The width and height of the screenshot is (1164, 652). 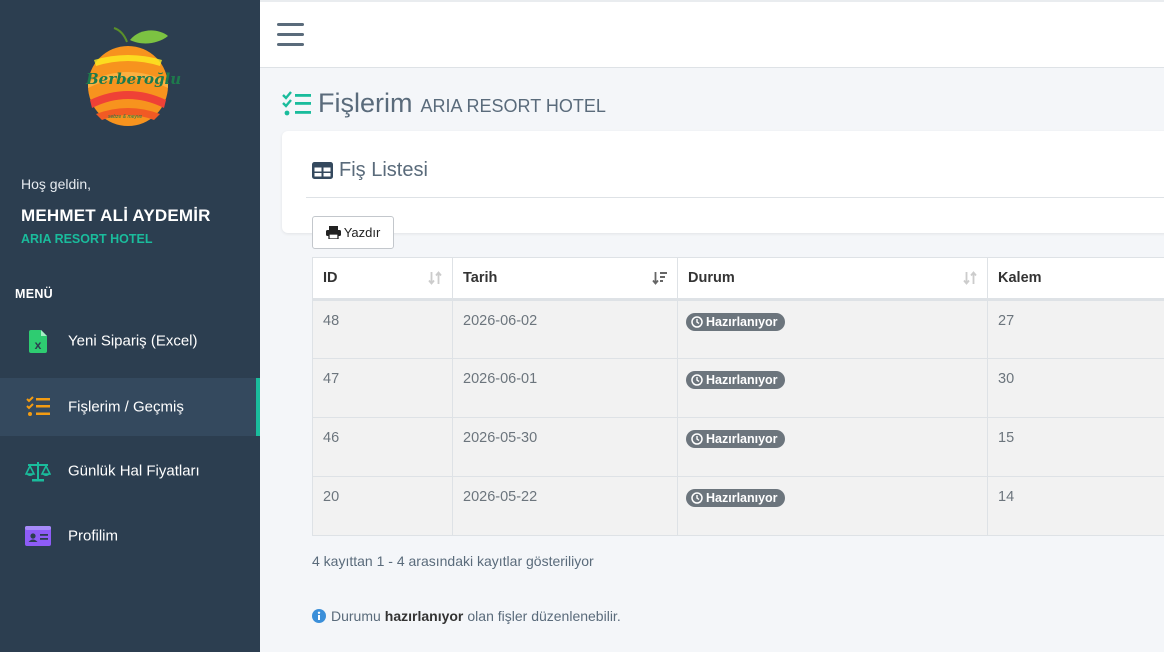 What do you see at coordinates (125, 117) in the screenshot?
I see `brand-logo-tagline: sebze & meyve` at bounding box center [125, 117].